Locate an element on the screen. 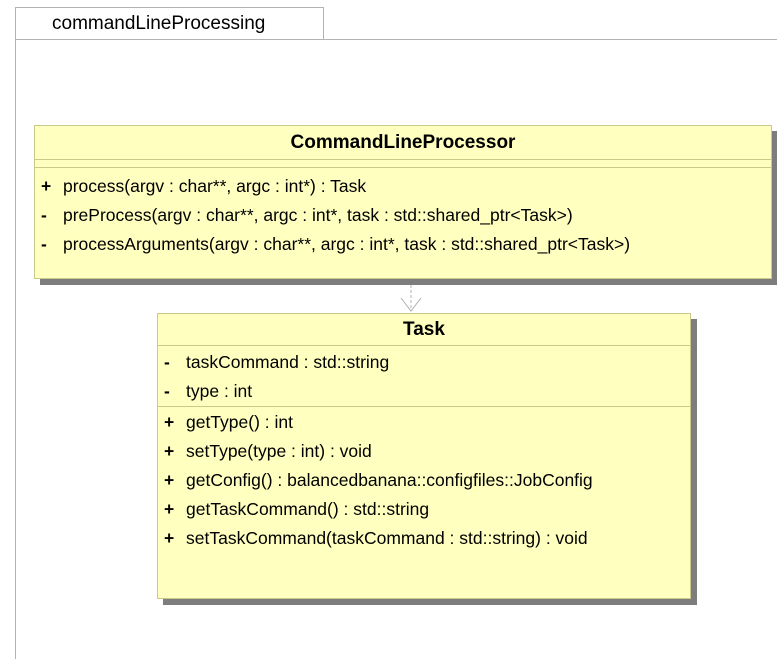 The height and width of the screenshot is (659, 777). attribute-text: taskCommand : std::string is located at coordinates (288, 362).